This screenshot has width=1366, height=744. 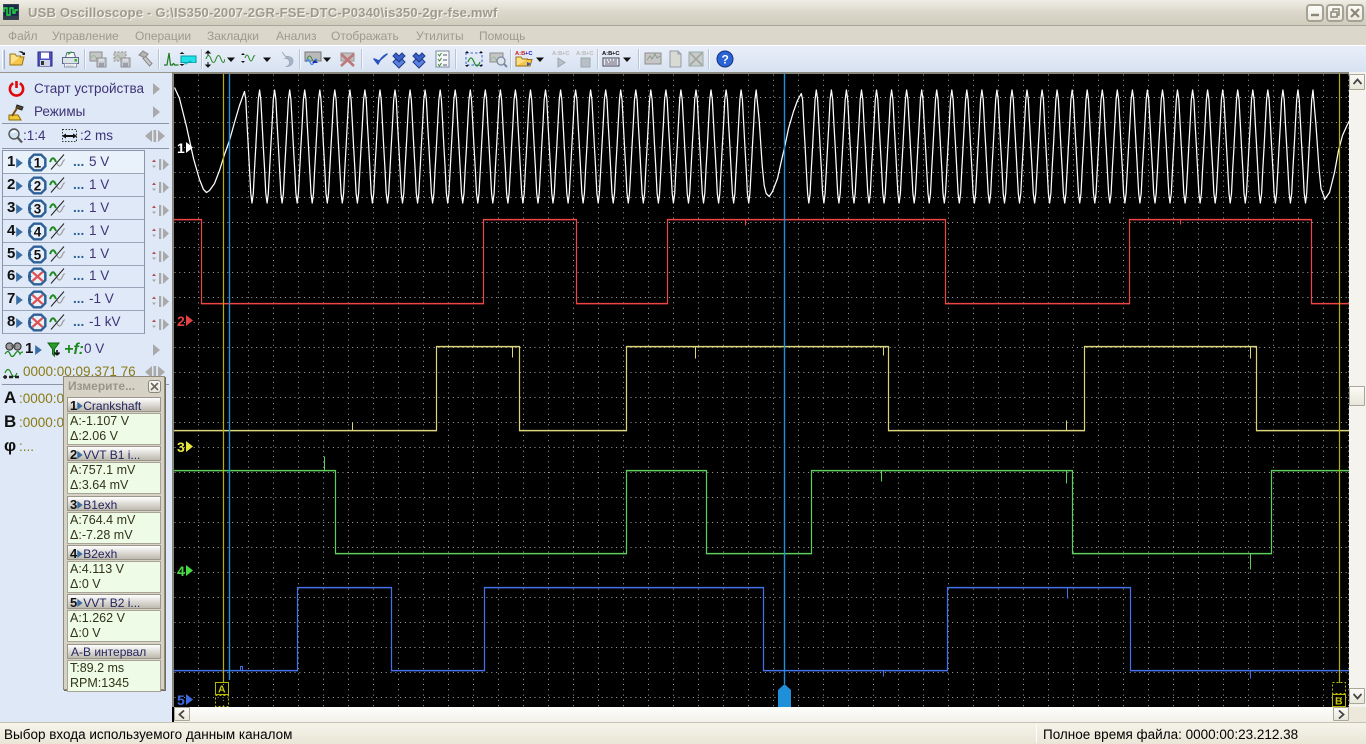 I want to click on svg-text: A, so click(x=222, y=690).